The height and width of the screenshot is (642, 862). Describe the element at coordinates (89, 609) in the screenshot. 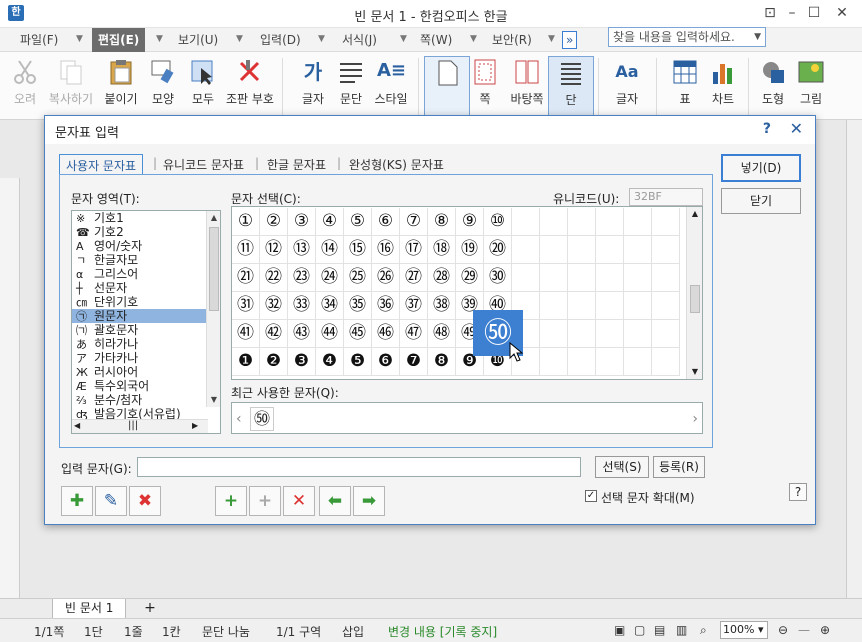

I see `tab-document: 빈 문서 1` at that location.